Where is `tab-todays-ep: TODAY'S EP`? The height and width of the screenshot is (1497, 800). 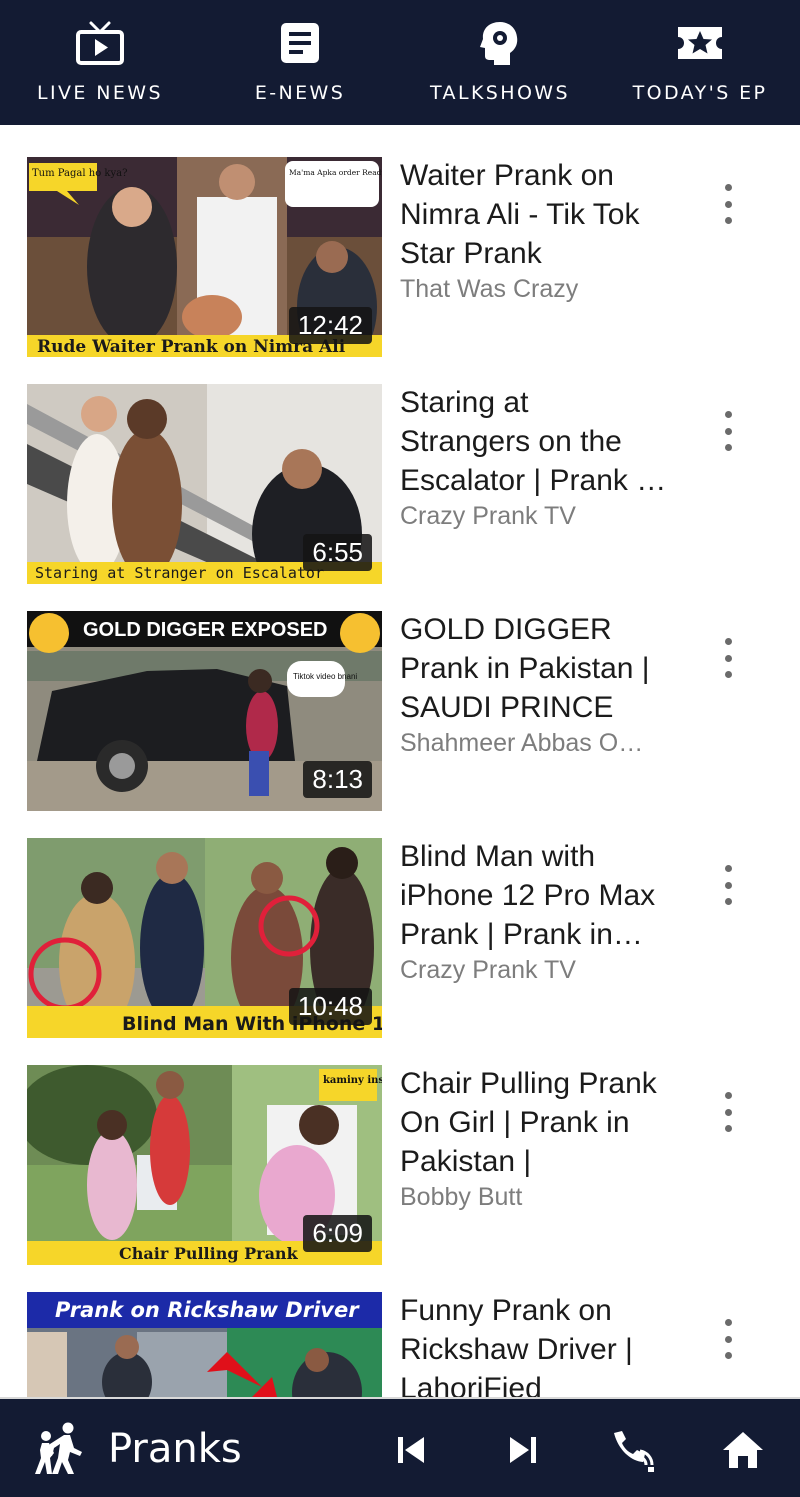
tab-todays-ep: TODAY'S EP is located at coordinates (700, 62).